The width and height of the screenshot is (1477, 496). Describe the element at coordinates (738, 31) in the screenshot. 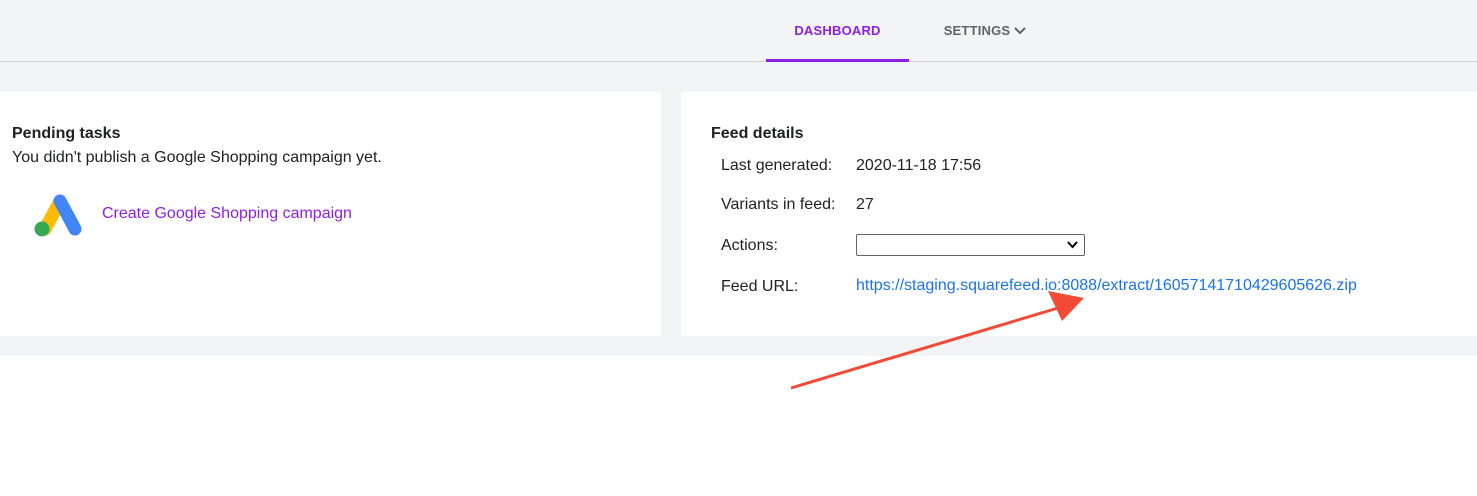

I see `top-navigation-bar: DASHBOARD SETTINGS` at that location.